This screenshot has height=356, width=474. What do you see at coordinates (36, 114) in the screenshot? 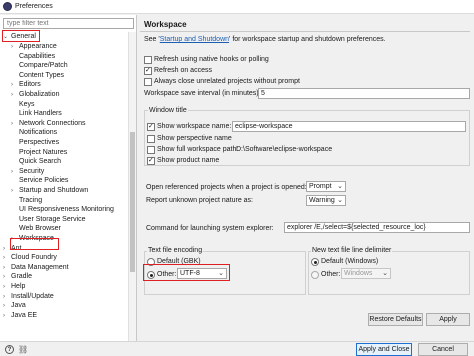
I see `tree-item-link-handlers: Link Handlers` at bounding box center [36, 114].